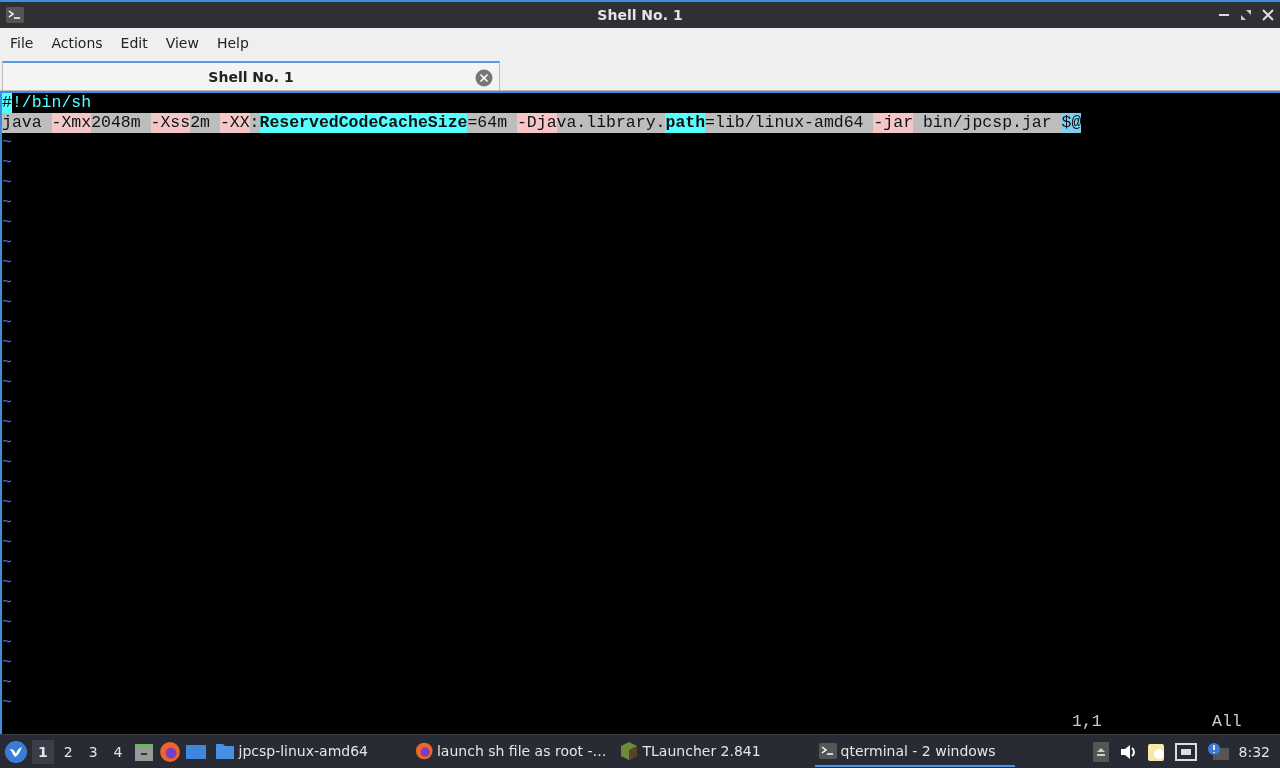  What do you see at coordinates (7, 103) in the screenshot?
I see `code-text: #` at bounding box center [7, 103].